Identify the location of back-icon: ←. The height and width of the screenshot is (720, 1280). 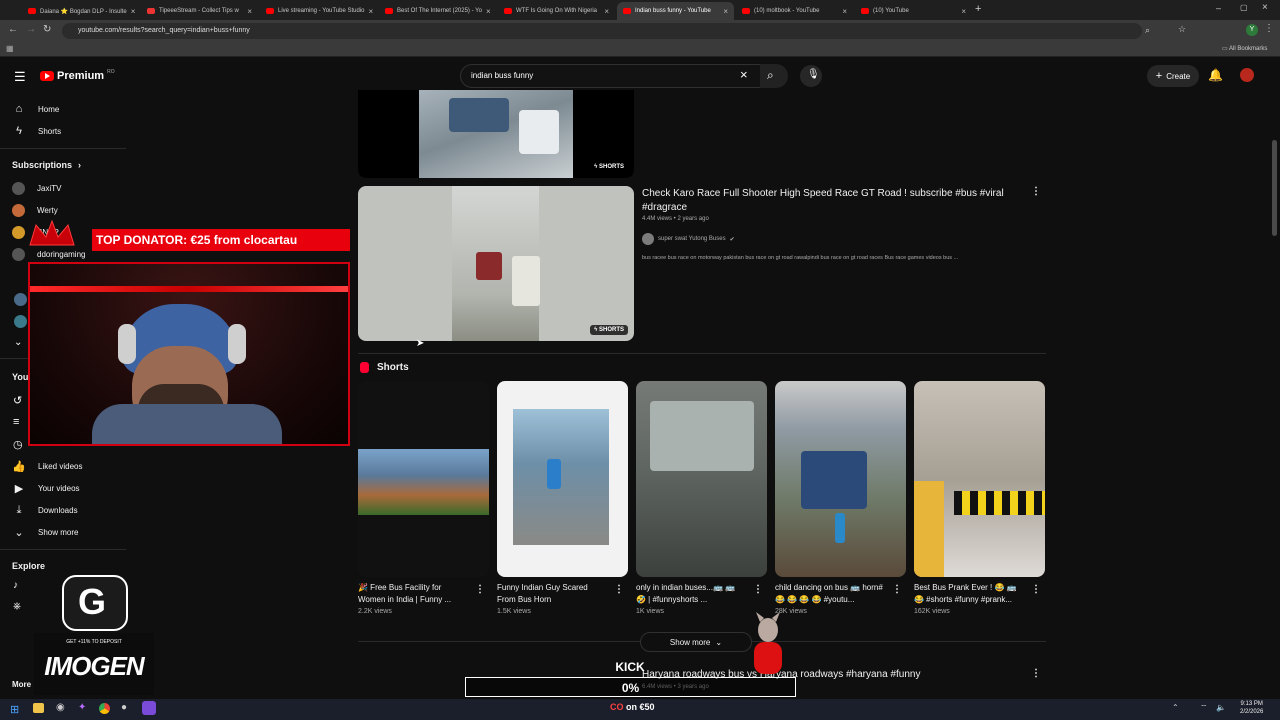
(13, 29).